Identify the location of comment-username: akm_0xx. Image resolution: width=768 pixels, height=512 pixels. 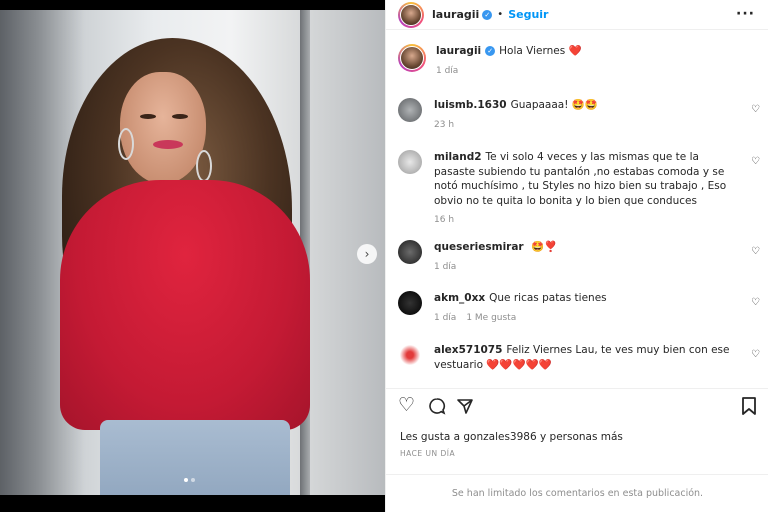
(459, 298).